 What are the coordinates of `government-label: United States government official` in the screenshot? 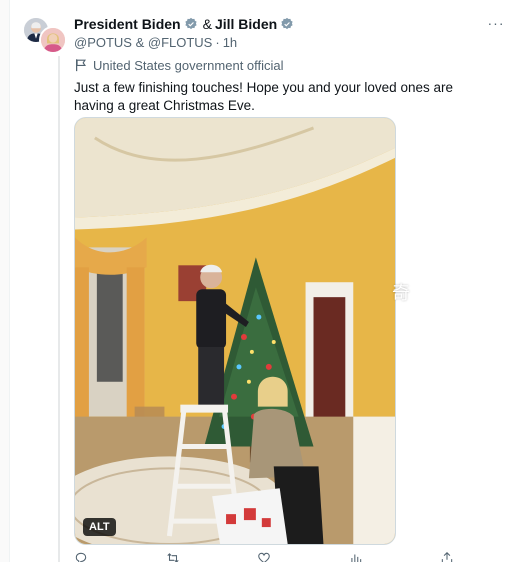 It's located at (284, 65).